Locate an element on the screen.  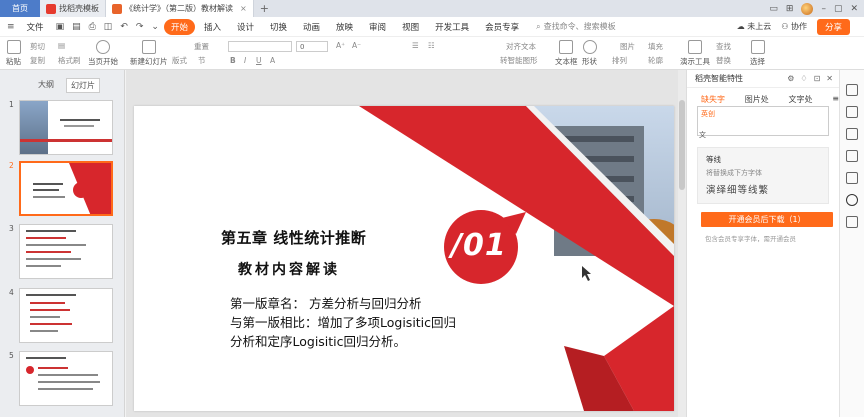
collab-label: 协作 is located at coordinates (798, 26).